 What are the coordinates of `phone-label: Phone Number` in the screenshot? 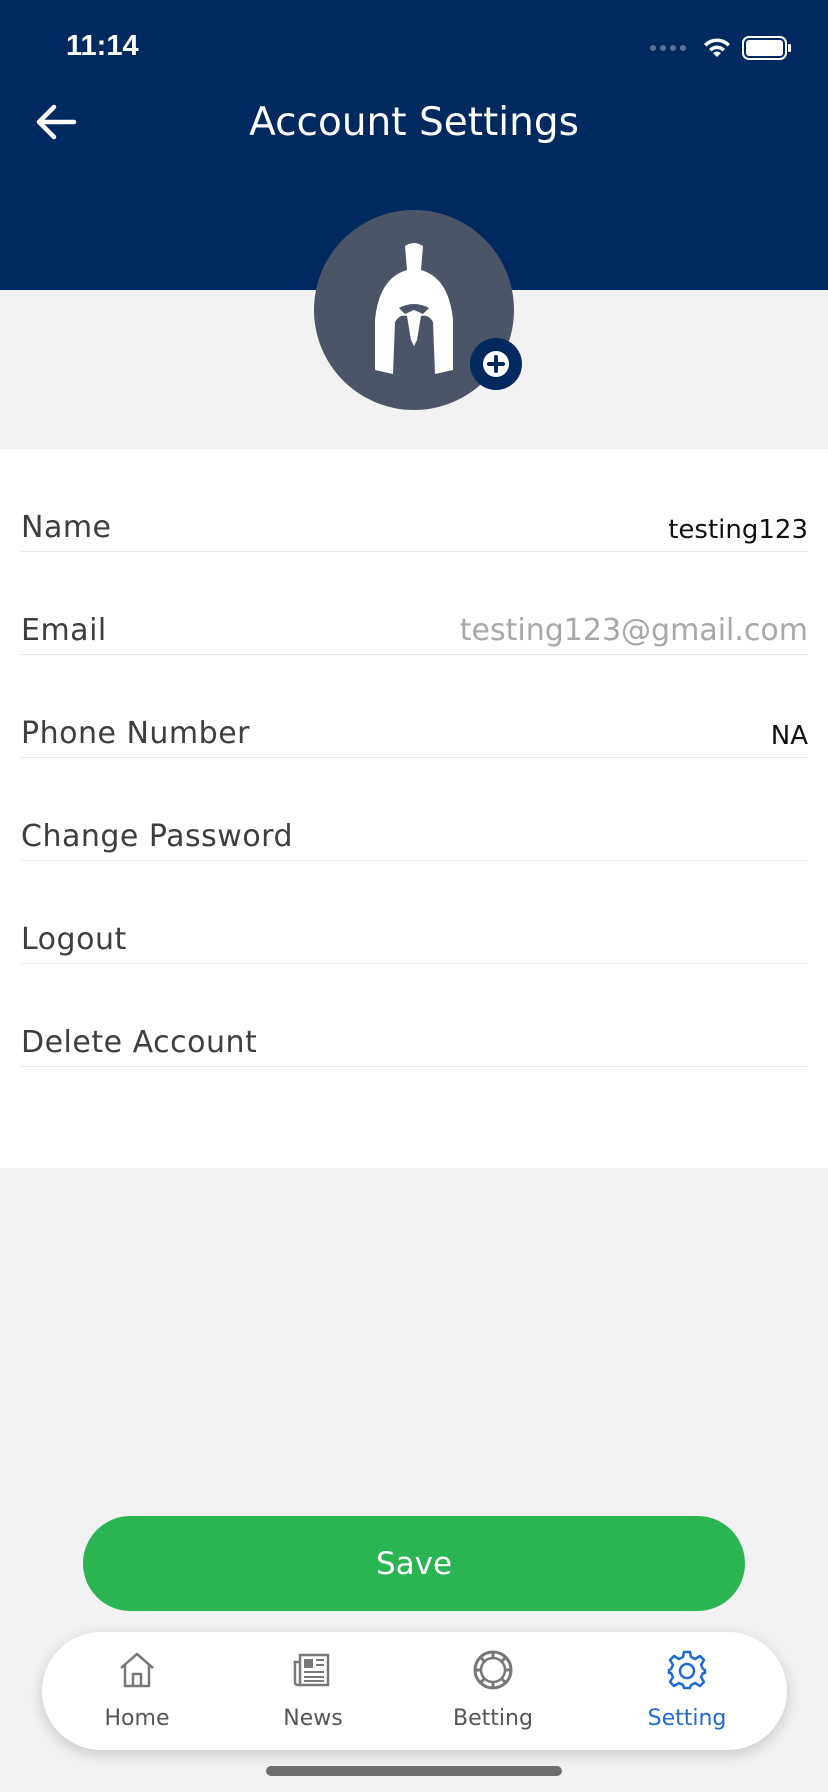 It's located at (135, 733).